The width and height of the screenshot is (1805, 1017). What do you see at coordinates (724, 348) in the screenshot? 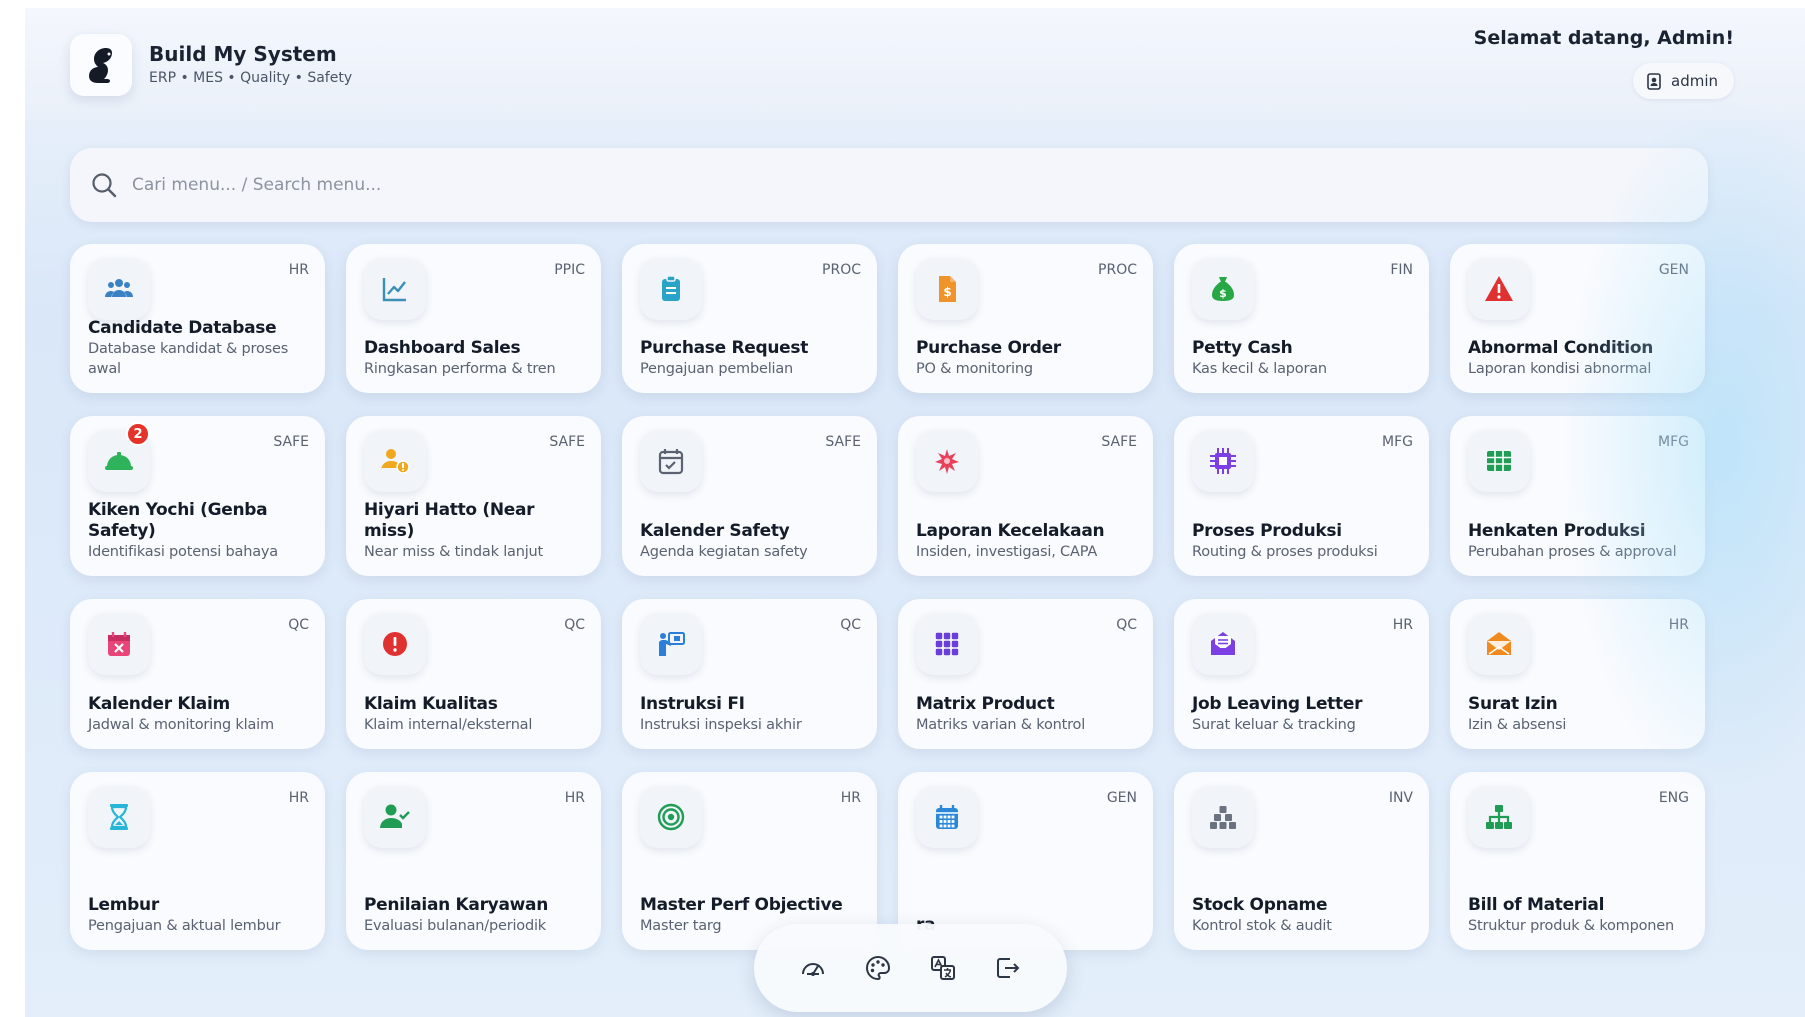
I see `card-title: Purchase Request` at bounding box center [724, 348].